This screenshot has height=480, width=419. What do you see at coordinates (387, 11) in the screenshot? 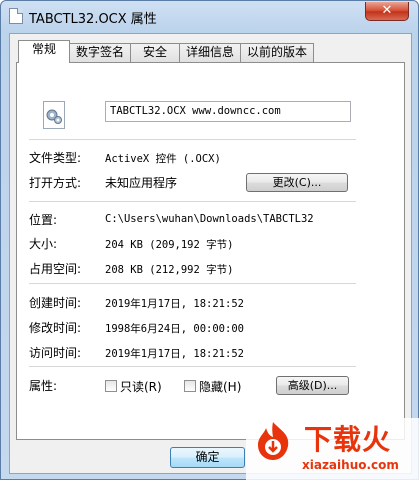
I see `close-button: ✕` at bounding box center [387, 11].